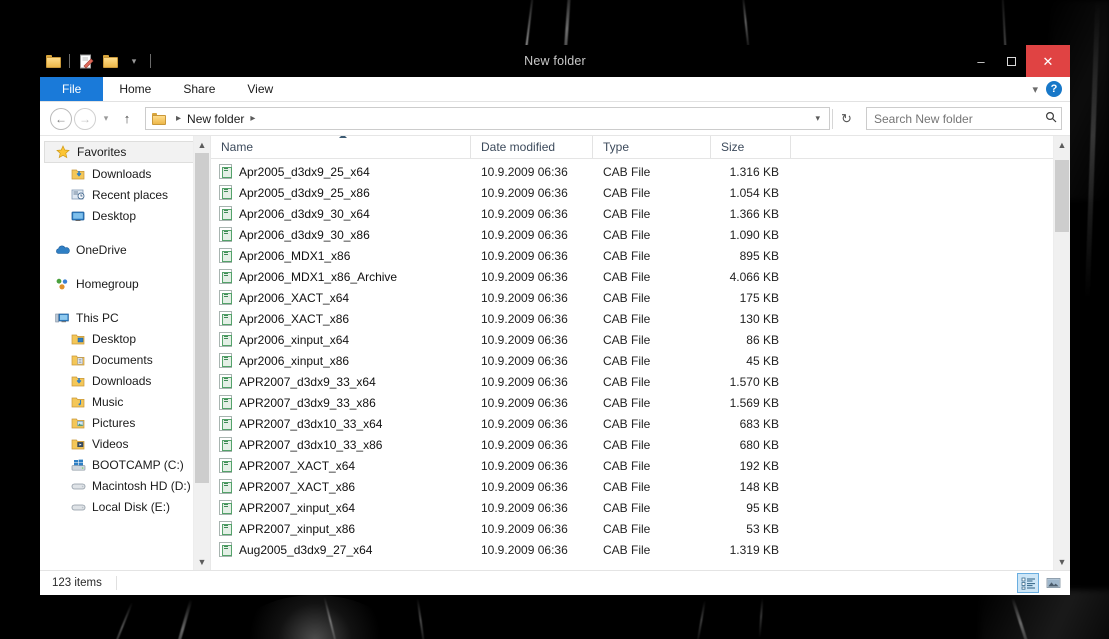  Describe the element at coordinates (1048, 61) in the screenshot. I see `close-button: ✕` at that location.